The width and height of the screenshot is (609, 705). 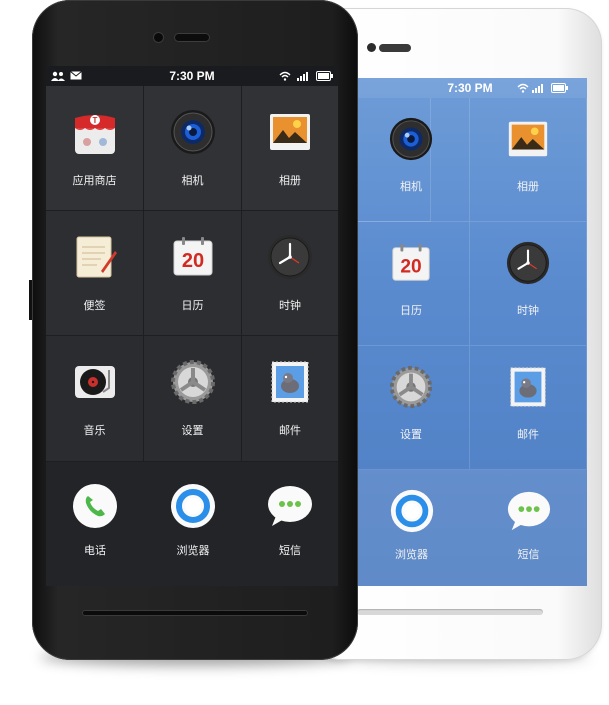 I want to click on app-tile-phone: 电话, so click(x=95, y=524).